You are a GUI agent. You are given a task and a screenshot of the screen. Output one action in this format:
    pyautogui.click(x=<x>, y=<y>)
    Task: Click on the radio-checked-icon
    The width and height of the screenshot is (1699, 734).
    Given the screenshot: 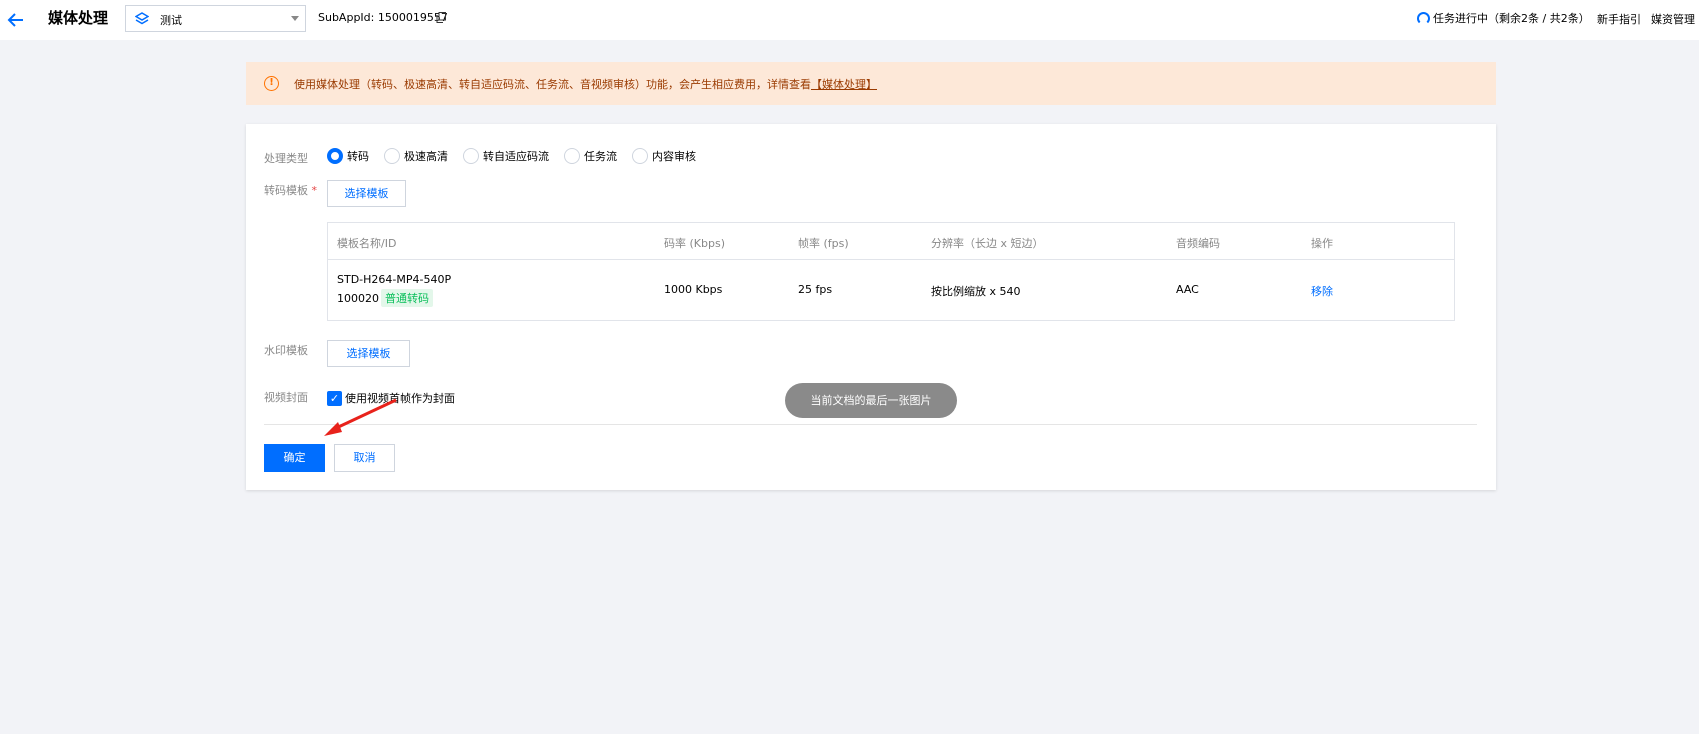 What is the action you would take?
    pyautogui.click(x=335, y=156)
    